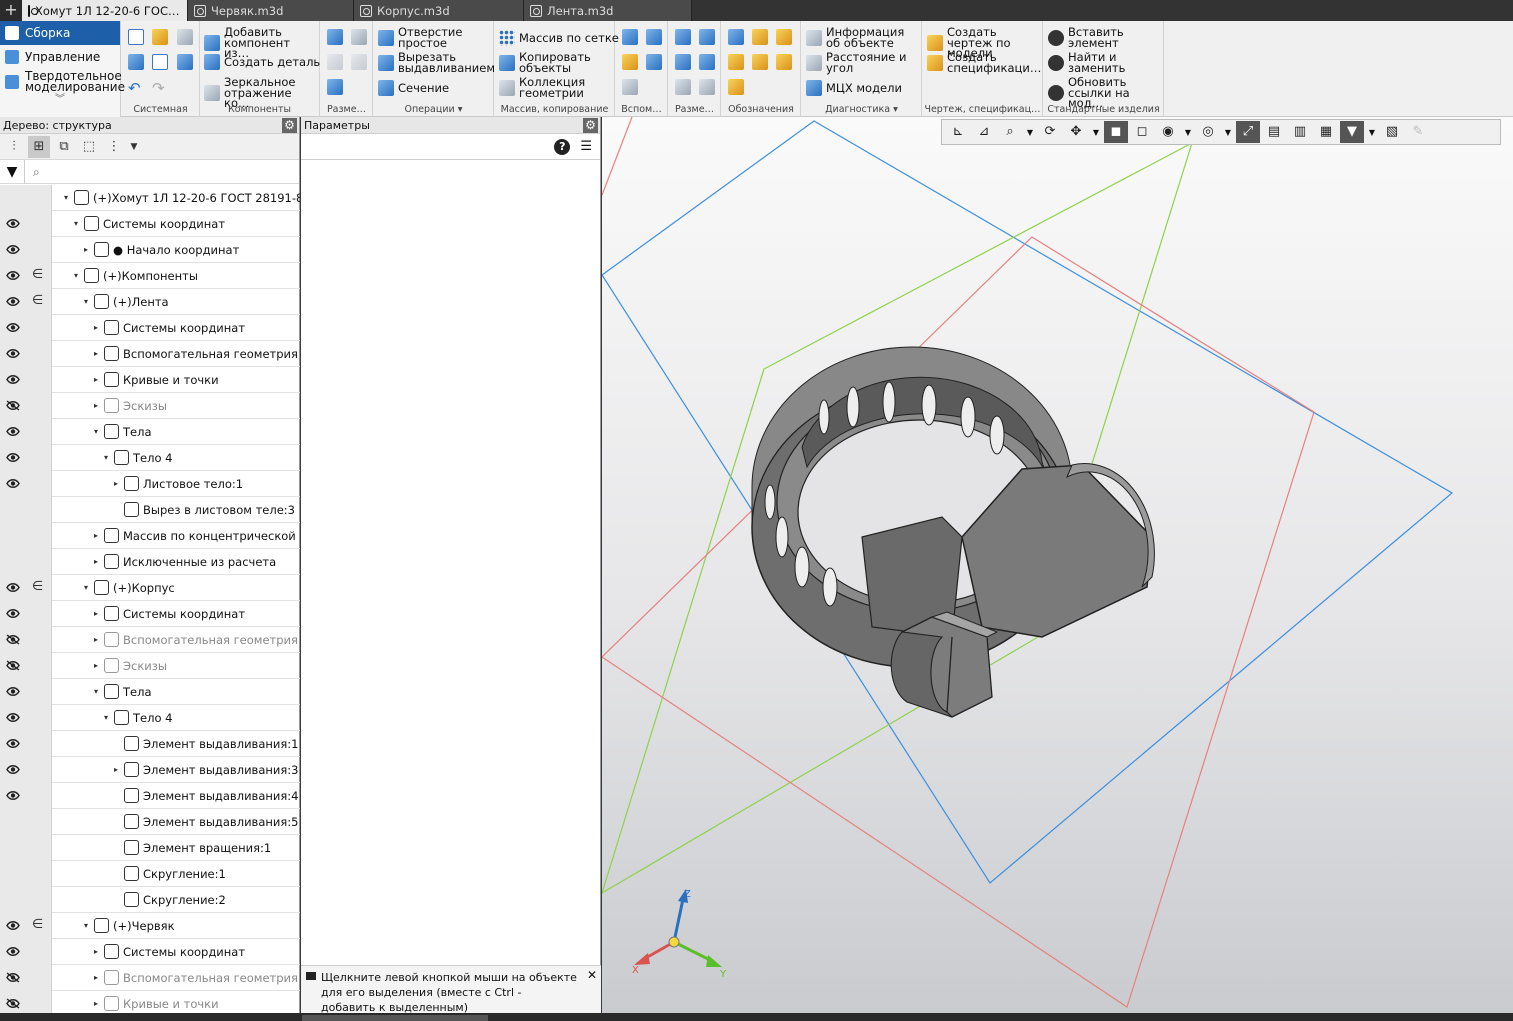 Image resolution: width=1513 pixels, height=1021 pixels. I want to click on tree-row: Скругление:2, so click(150, 900).